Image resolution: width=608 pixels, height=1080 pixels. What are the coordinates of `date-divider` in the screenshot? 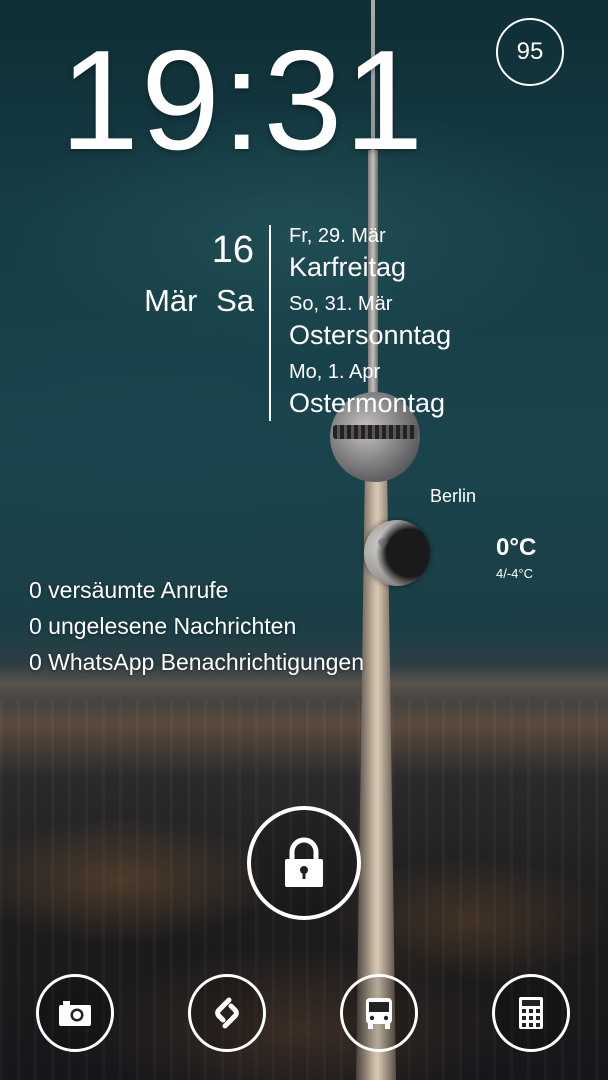 It's located at (270, 323).